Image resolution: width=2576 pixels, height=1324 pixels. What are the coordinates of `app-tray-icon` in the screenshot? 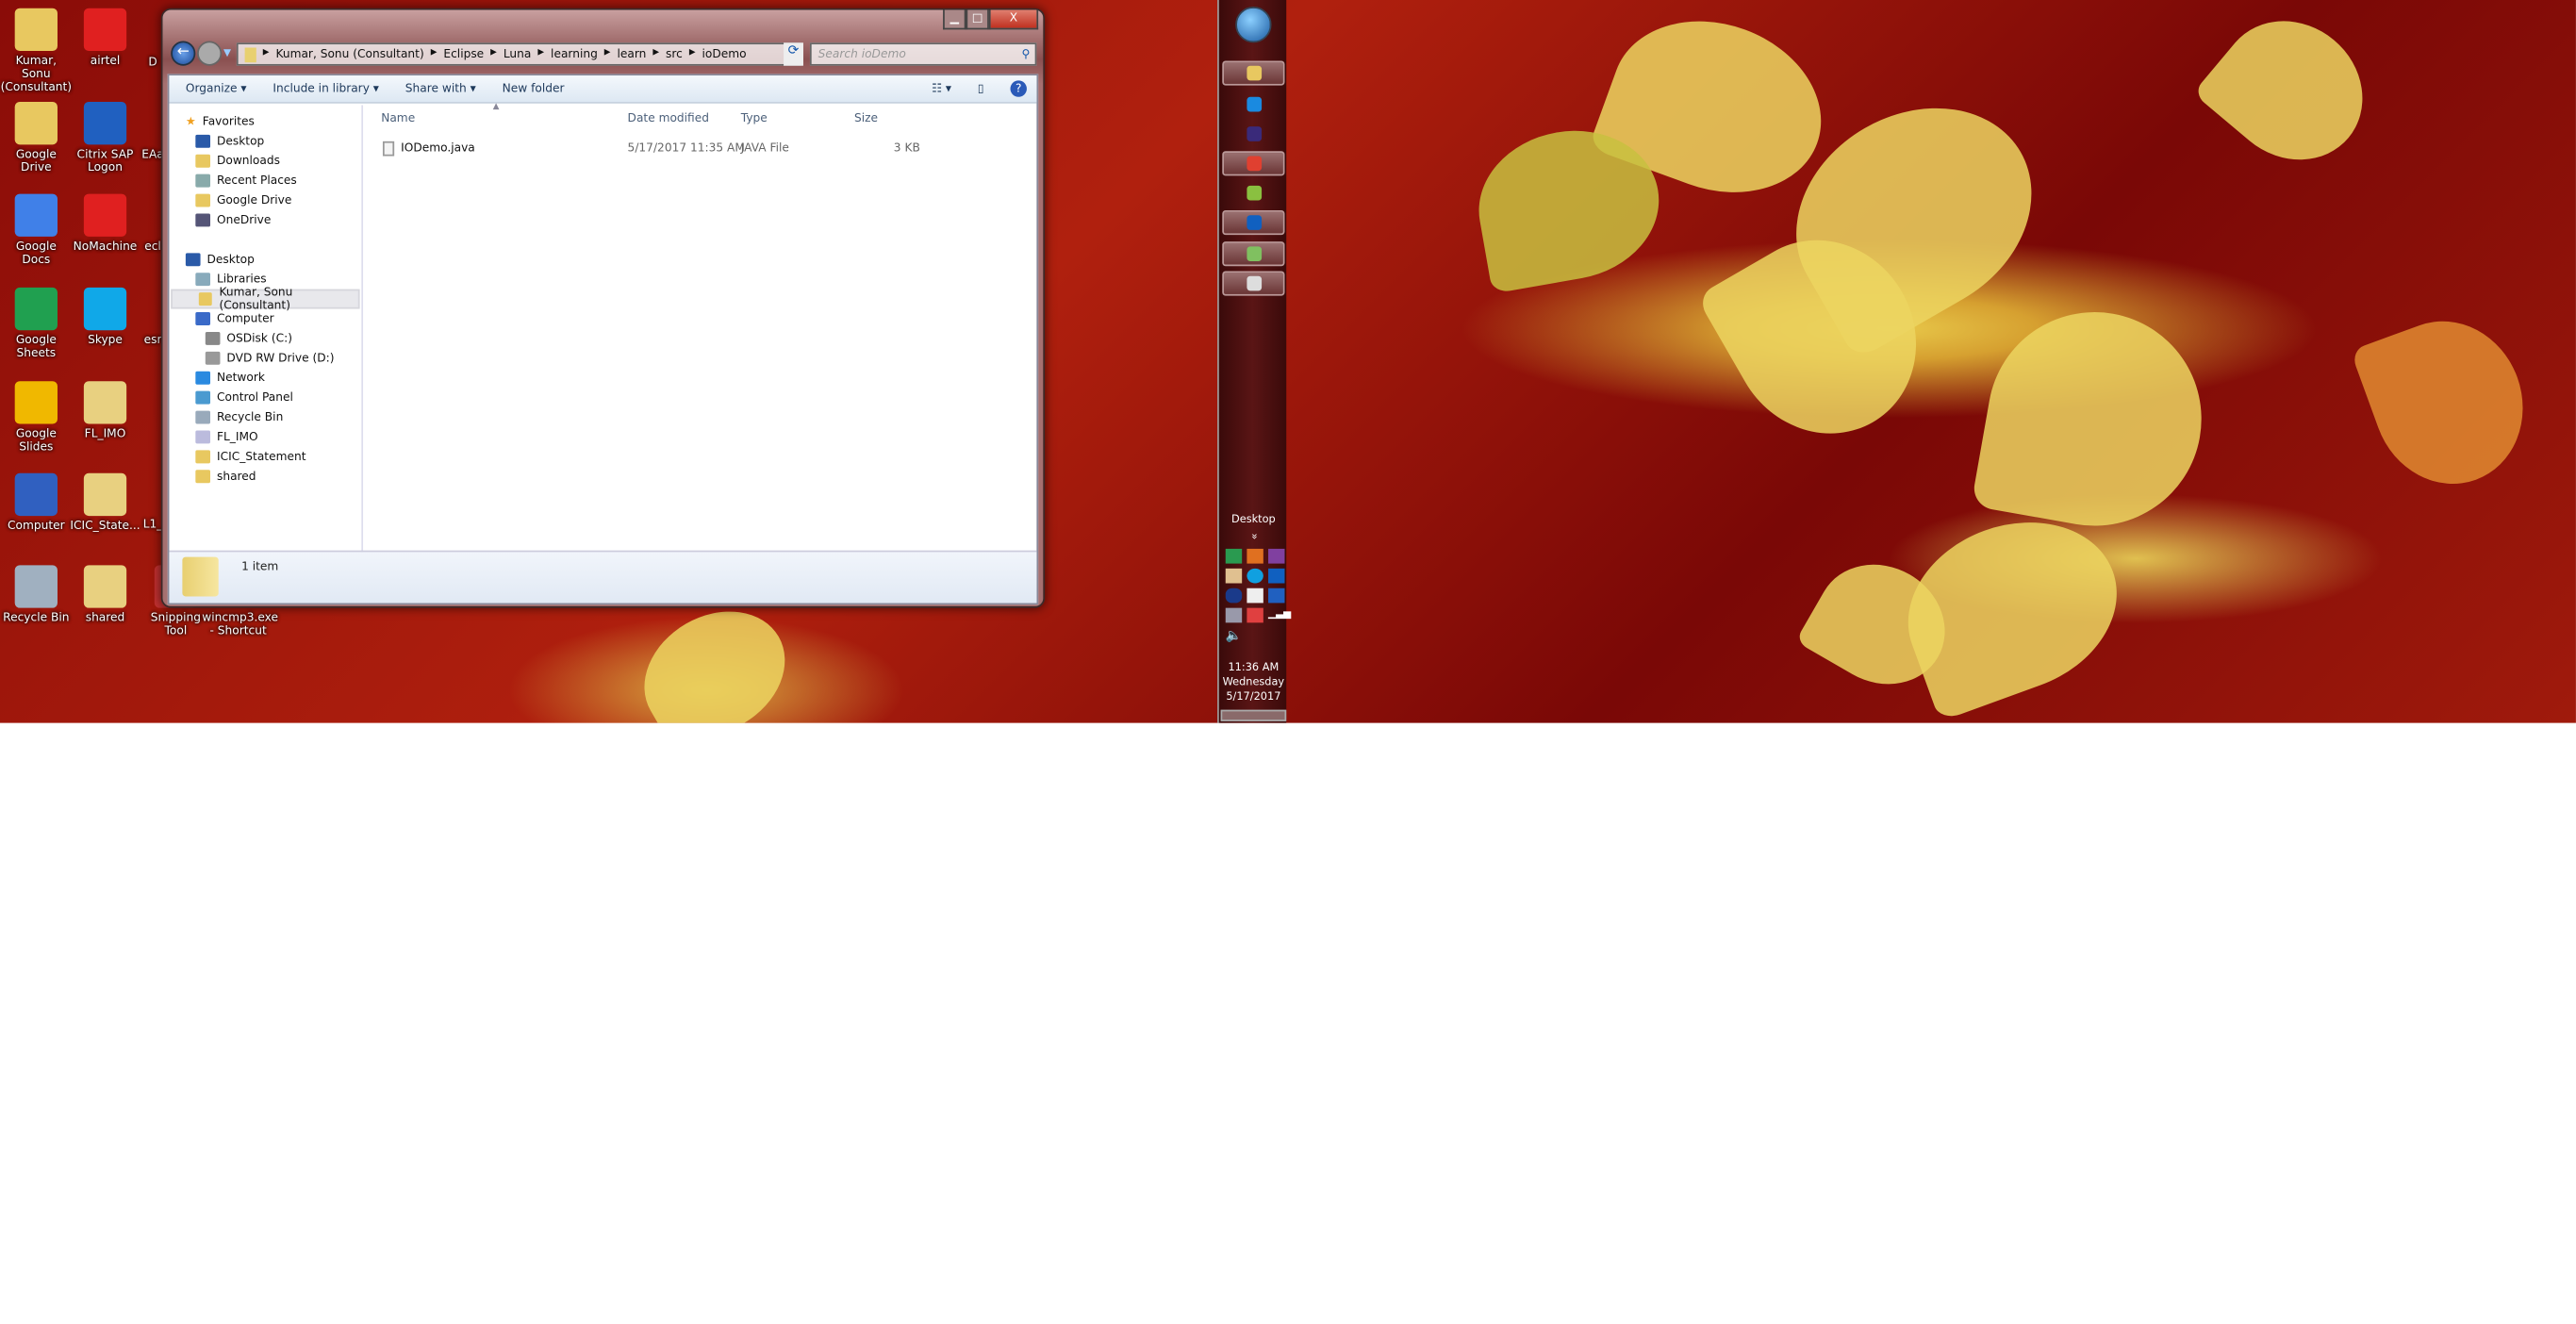 It's located at (1255, 556).